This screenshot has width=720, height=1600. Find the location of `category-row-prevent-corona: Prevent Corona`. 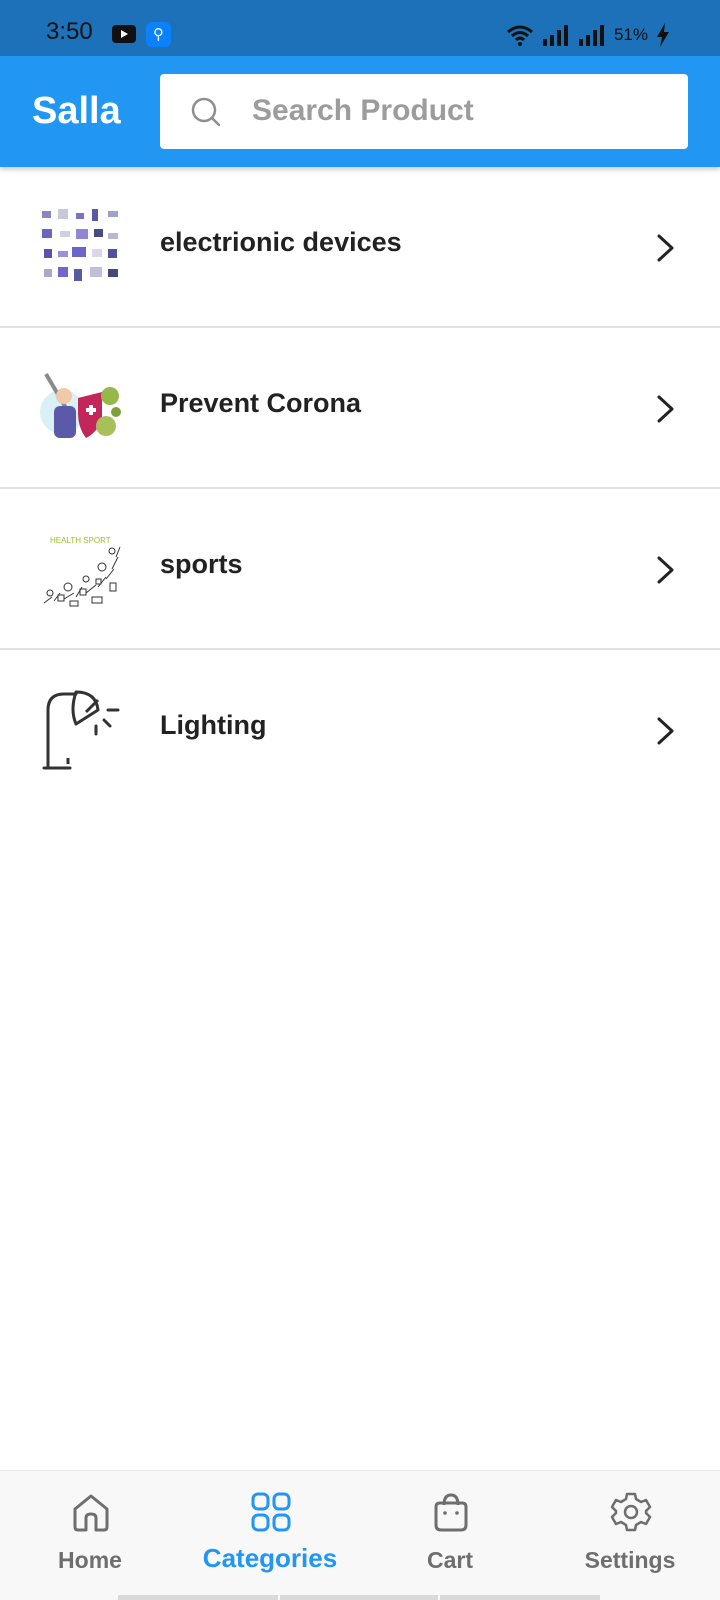

category-row-prevent-corona: Prevent Corona is located at coordinates (360, 408).